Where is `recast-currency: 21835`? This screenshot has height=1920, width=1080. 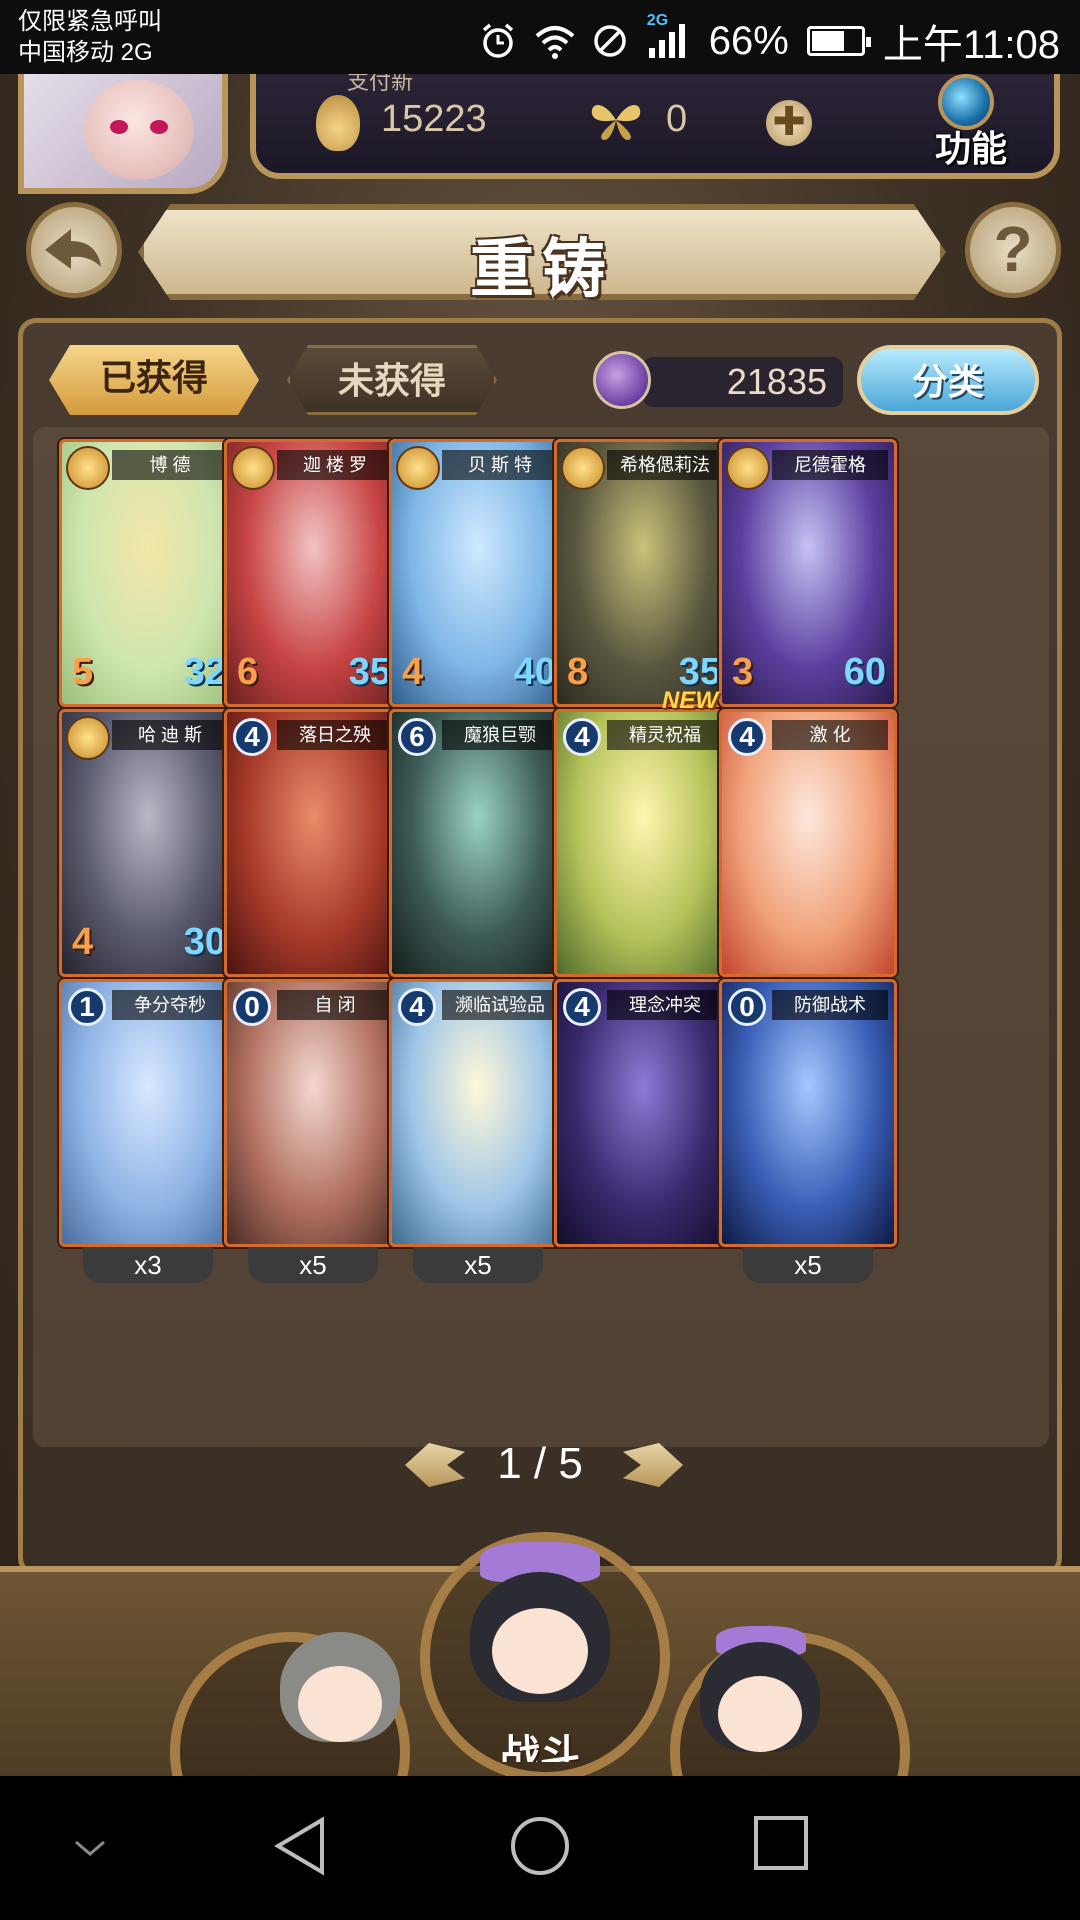 recast-currency: 21835 is located at coordinates (723, 381).